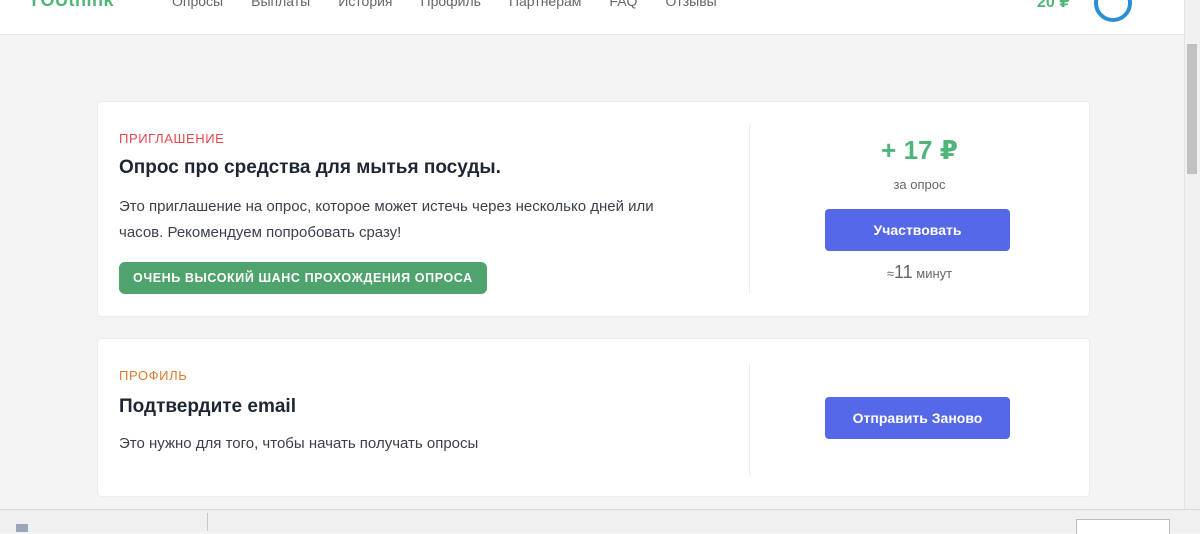 The height and width of the screenshot is (534, 1200). I want to click on nav-item-faq: FAQ, so click(623, 4).